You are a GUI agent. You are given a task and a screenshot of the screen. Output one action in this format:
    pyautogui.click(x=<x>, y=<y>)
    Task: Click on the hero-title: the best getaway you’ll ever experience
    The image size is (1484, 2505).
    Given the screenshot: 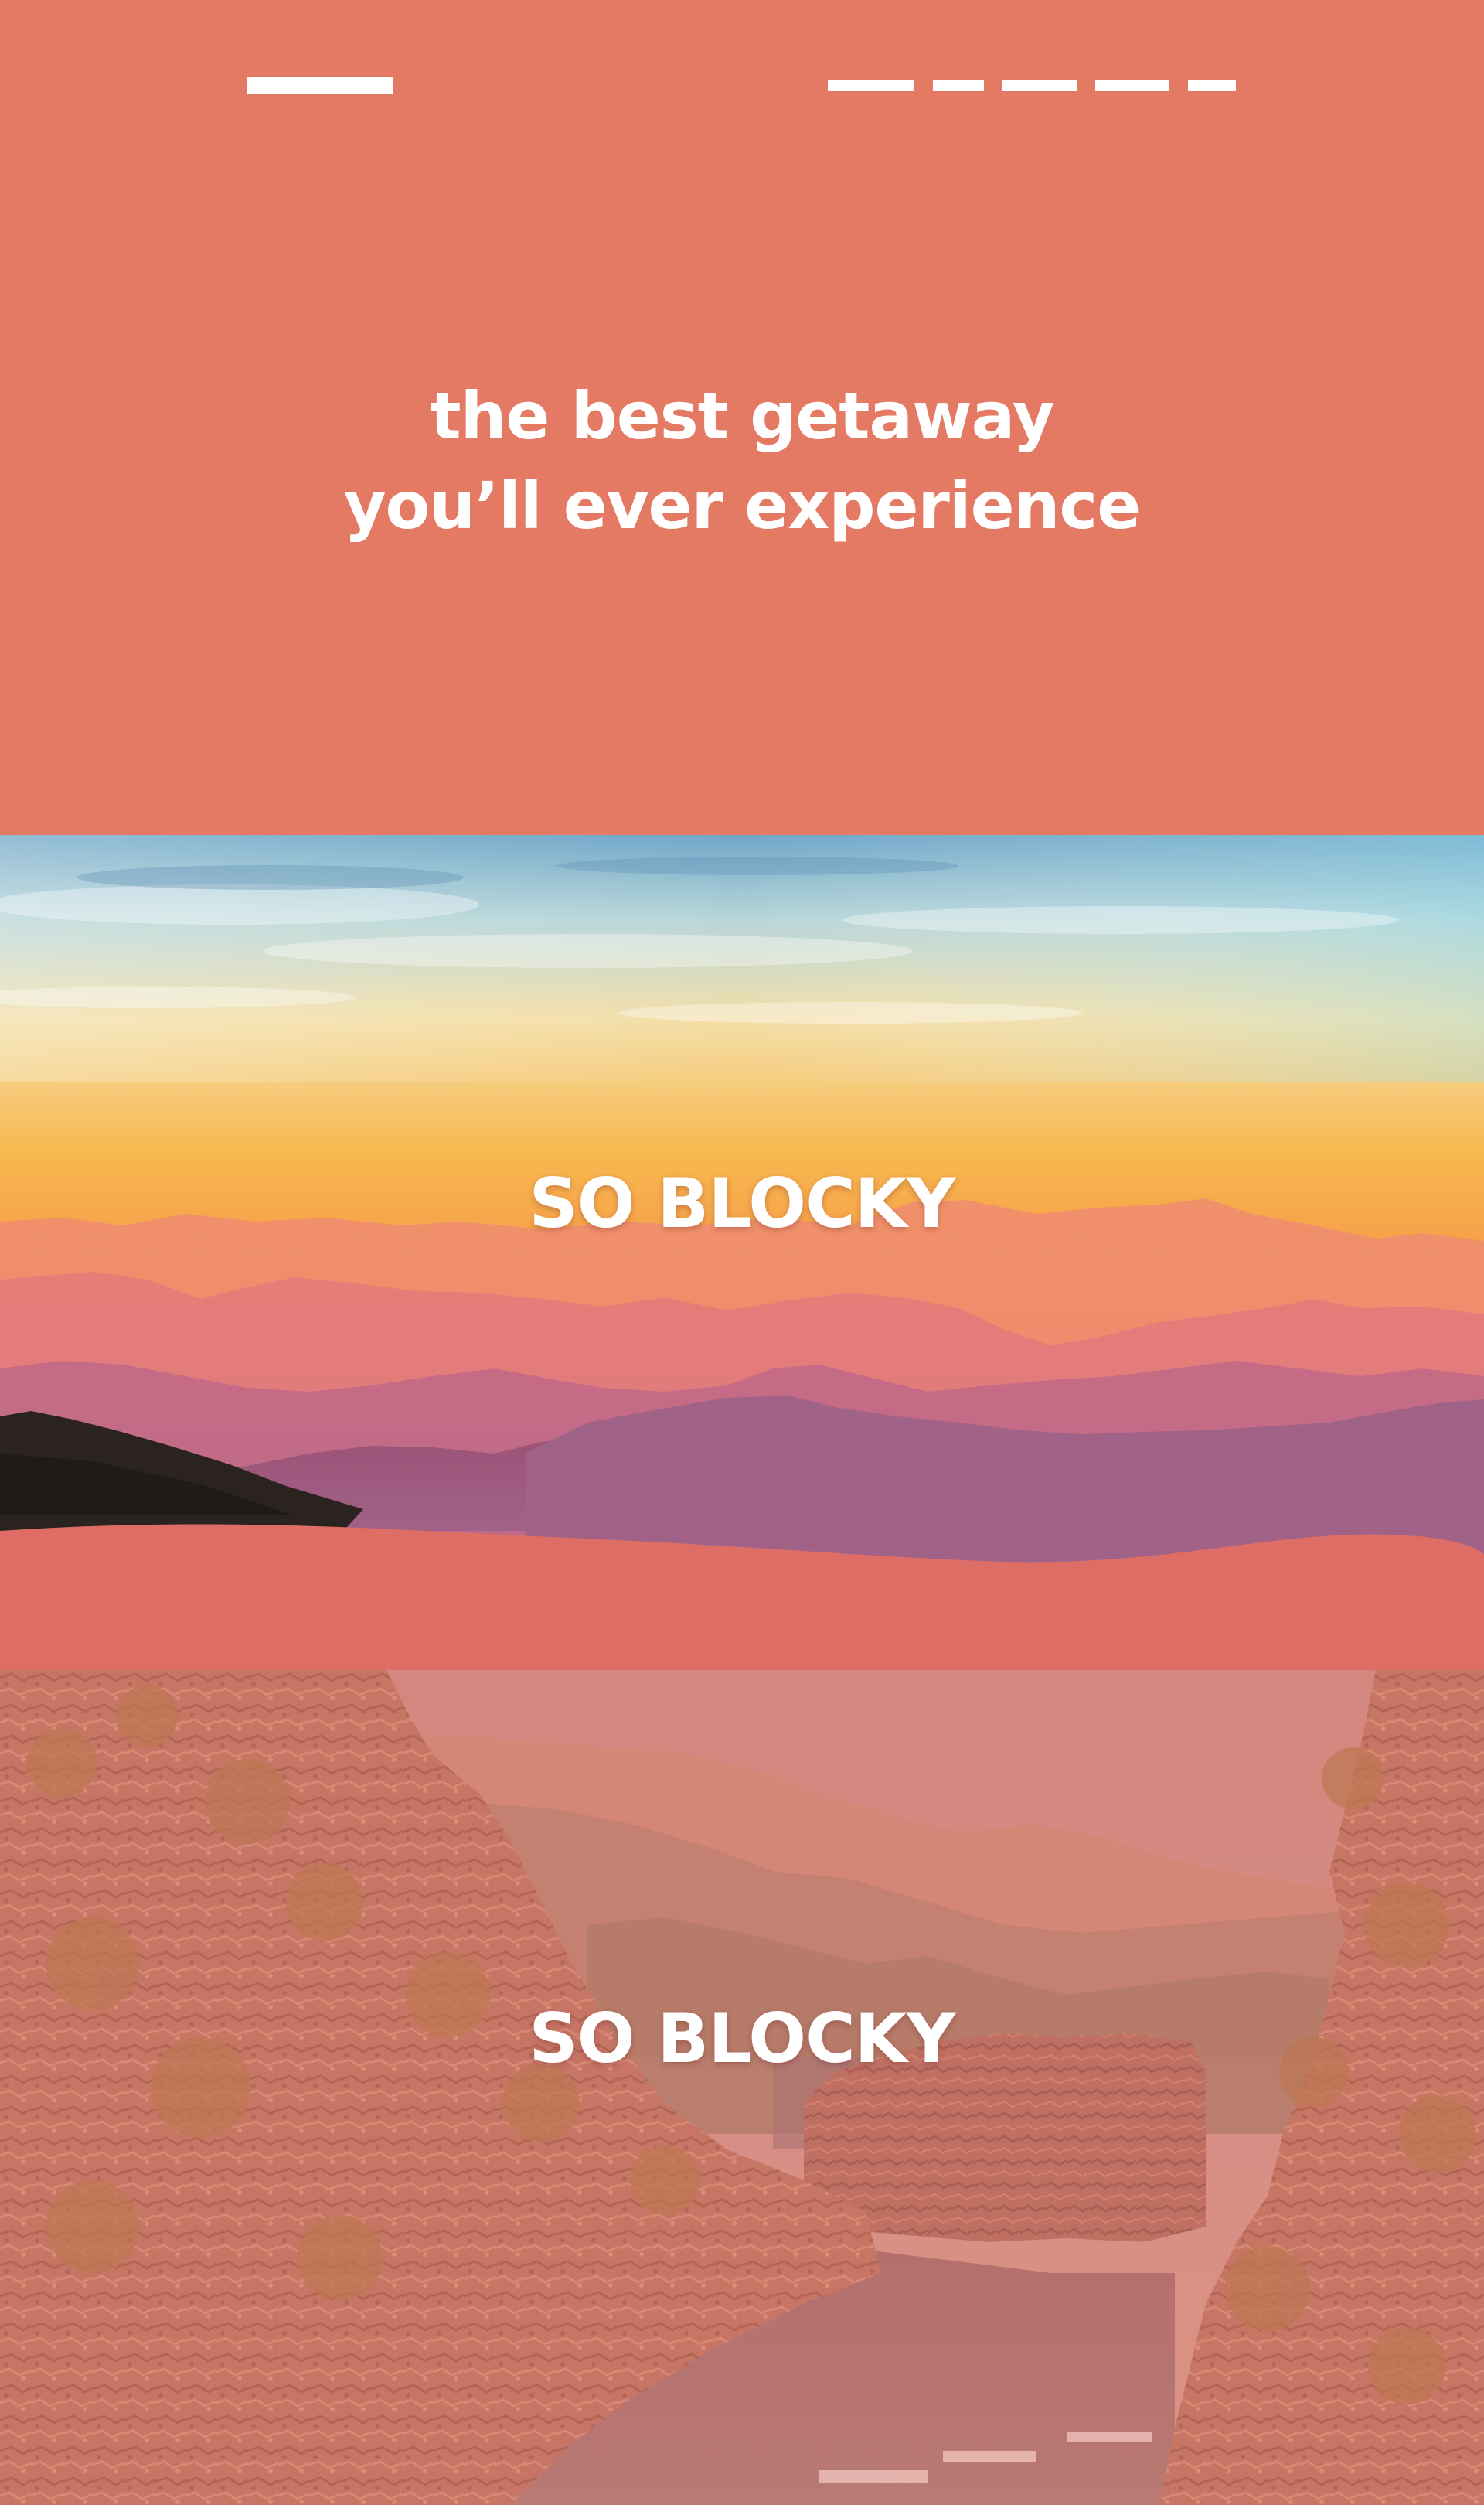 What is the action you would take?
    pyautogui.click(x=742, y=460)
    